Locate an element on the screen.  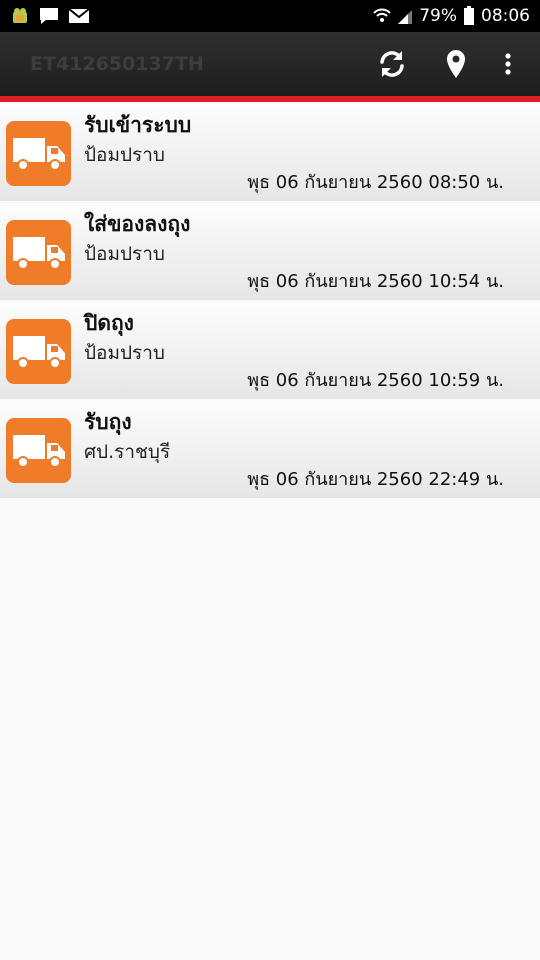
overflow-menu-icon is located at coordinates (508, 64).